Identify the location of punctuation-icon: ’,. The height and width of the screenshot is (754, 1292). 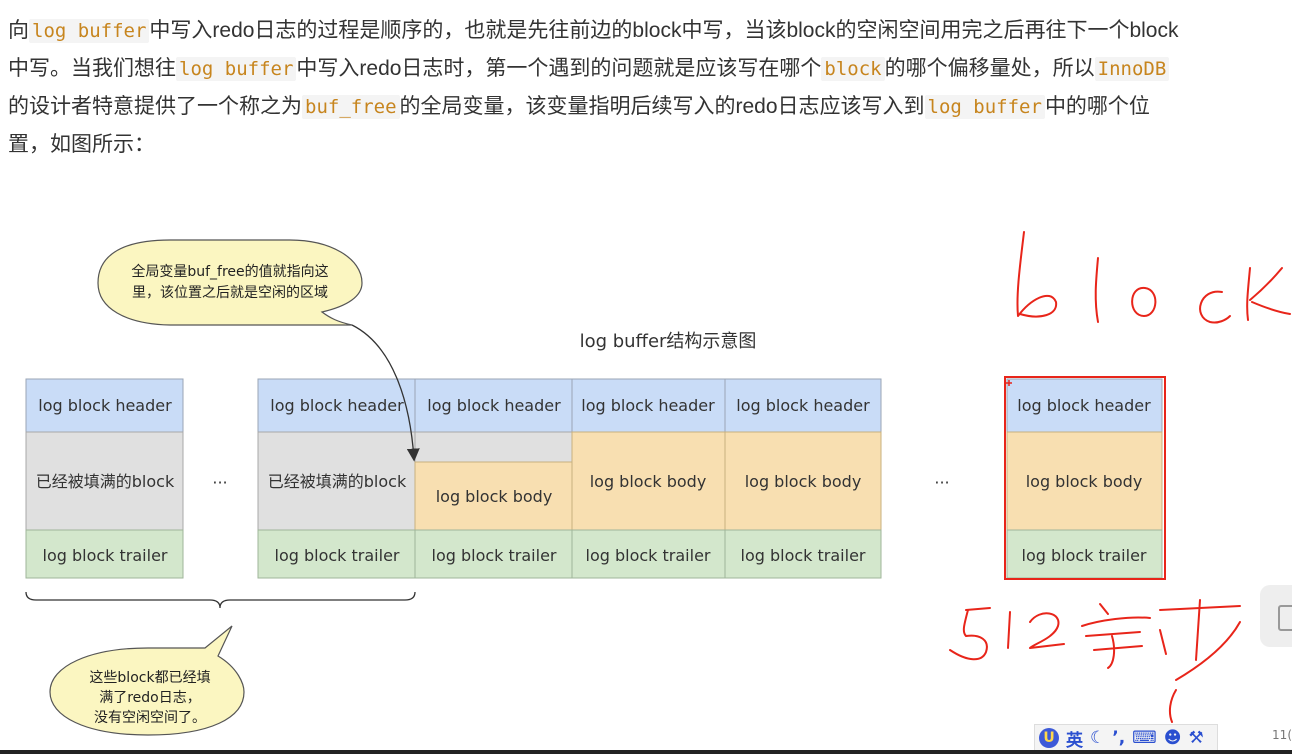
(1118, 738).